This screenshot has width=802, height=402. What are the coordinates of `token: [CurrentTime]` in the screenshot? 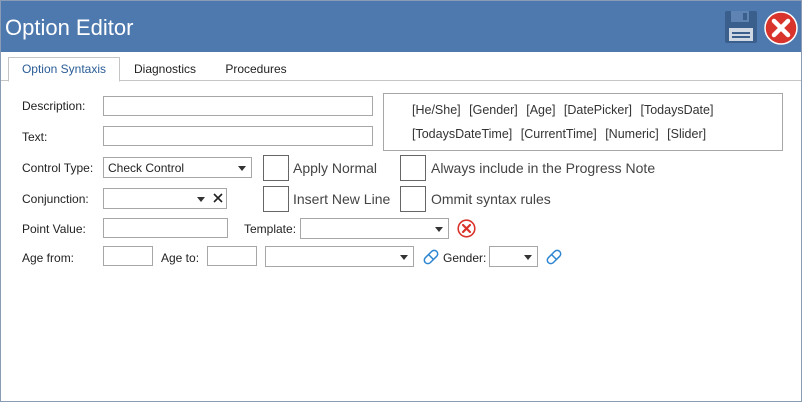 It's located at (559, 134).